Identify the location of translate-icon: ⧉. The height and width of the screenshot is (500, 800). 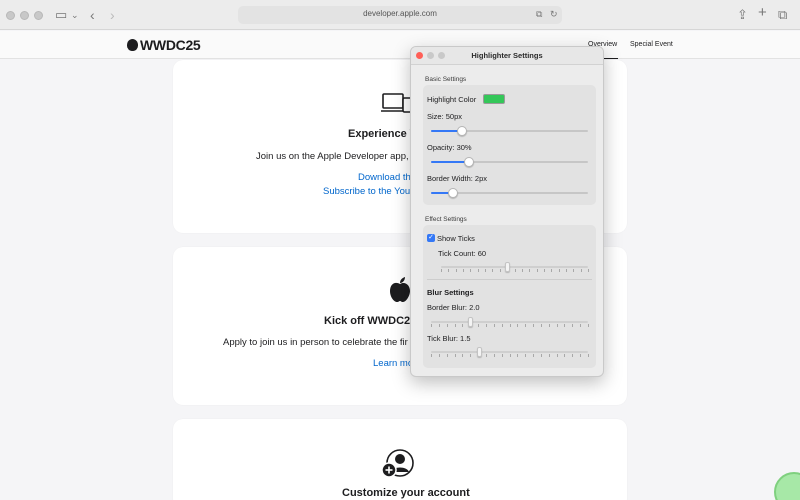
(539, 14).